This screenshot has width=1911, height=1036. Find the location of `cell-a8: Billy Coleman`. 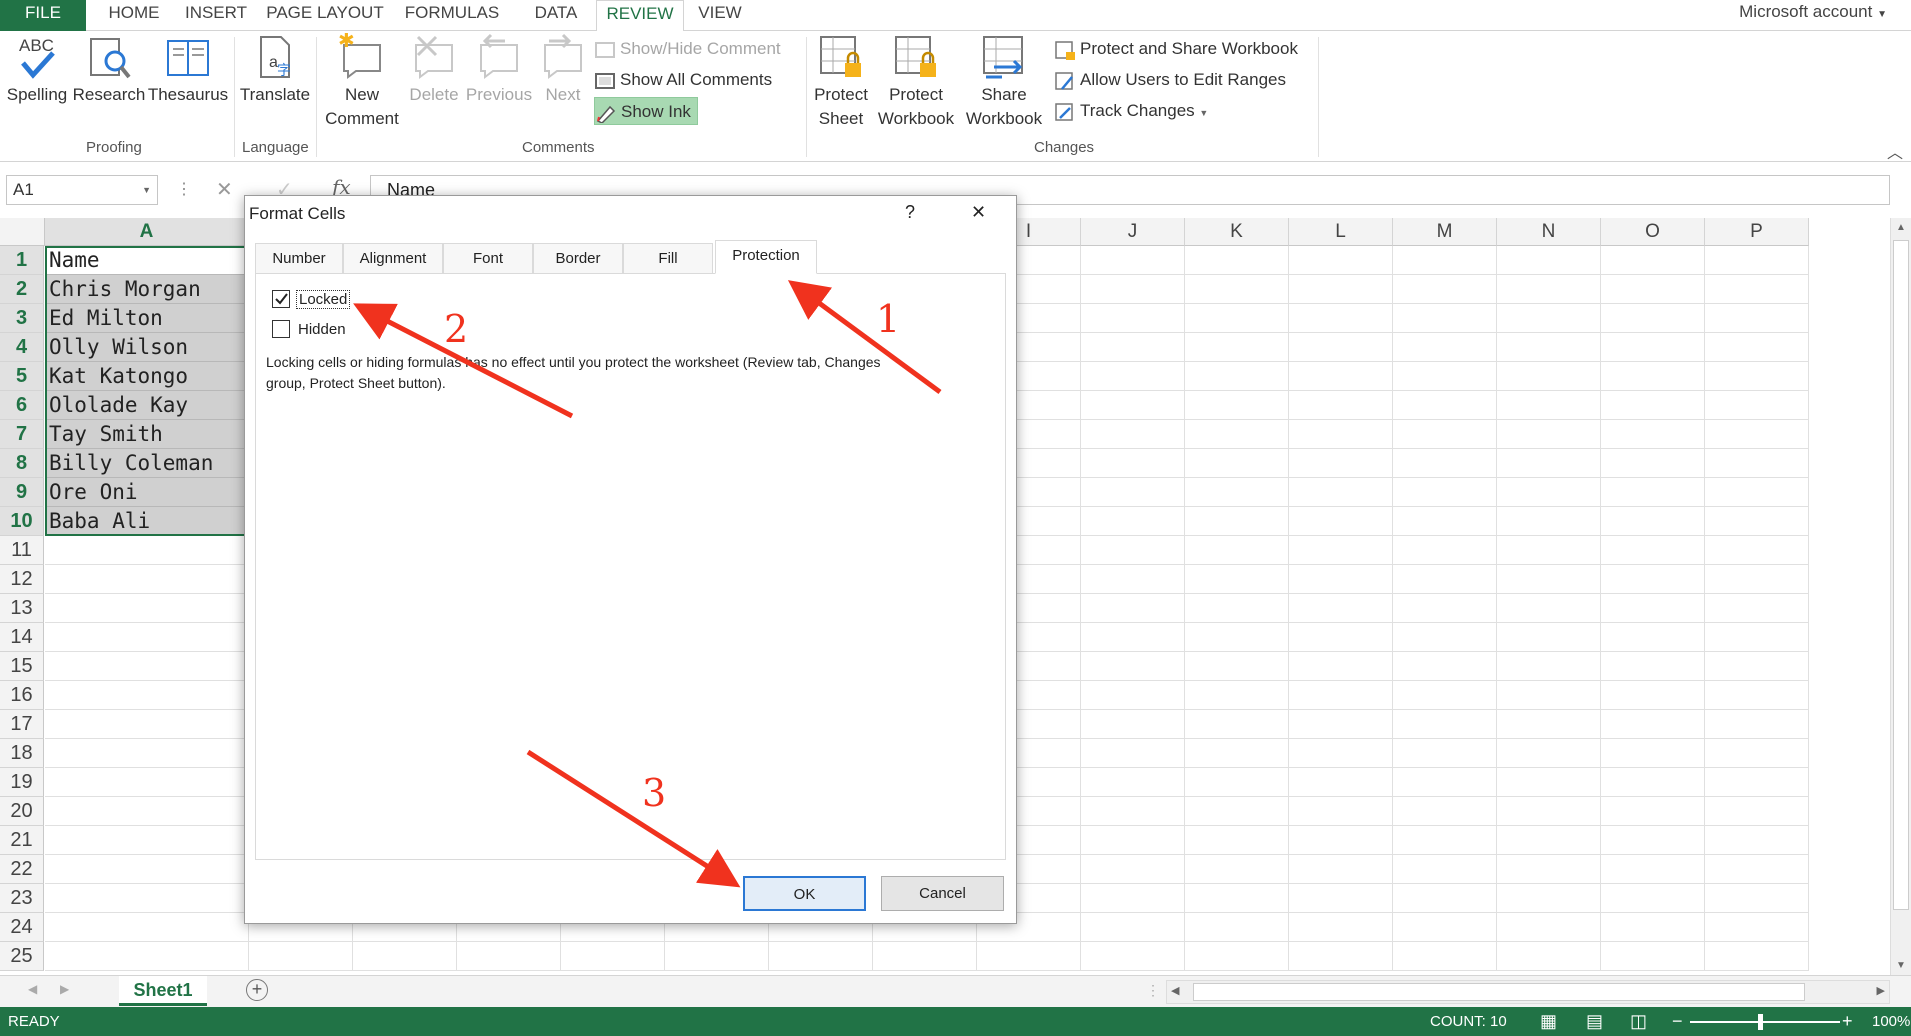

cell-a8: Billy Coleman is located at coordinates (147, 463).